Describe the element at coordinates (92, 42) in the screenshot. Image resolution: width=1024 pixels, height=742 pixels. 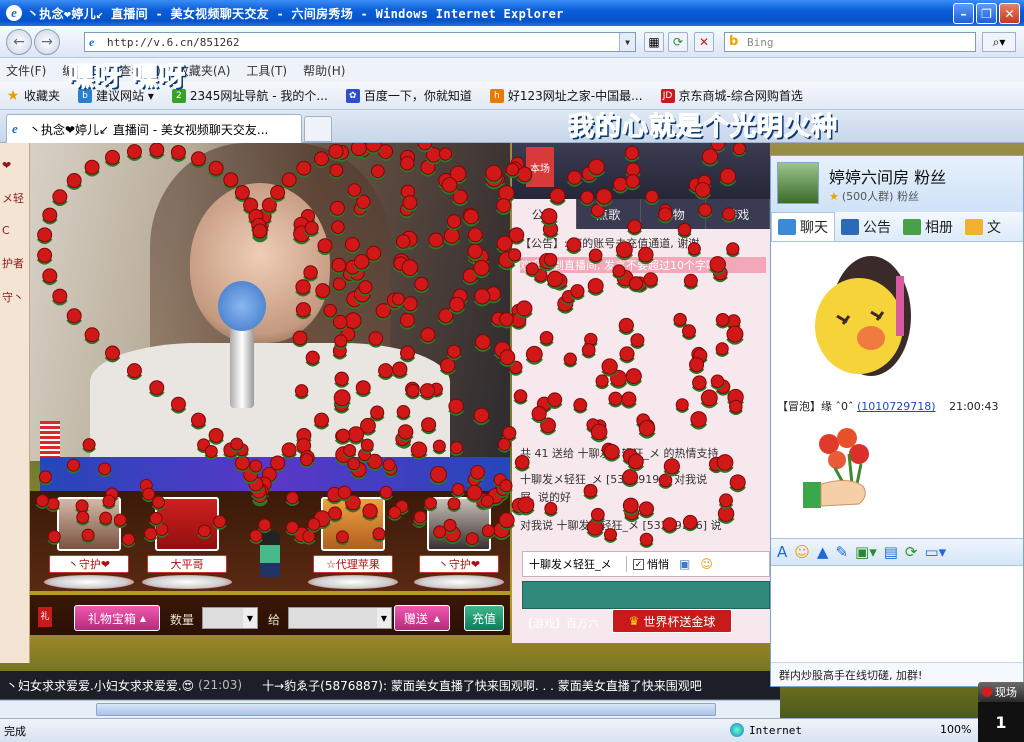
I see `page-icon: e` at that location.